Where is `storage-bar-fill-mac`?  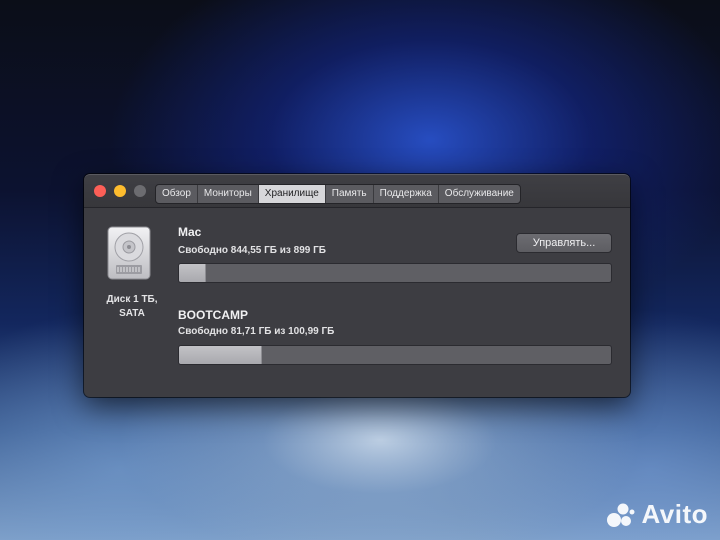
storage-bar-fill-mac is located at coordinates (192, 273).